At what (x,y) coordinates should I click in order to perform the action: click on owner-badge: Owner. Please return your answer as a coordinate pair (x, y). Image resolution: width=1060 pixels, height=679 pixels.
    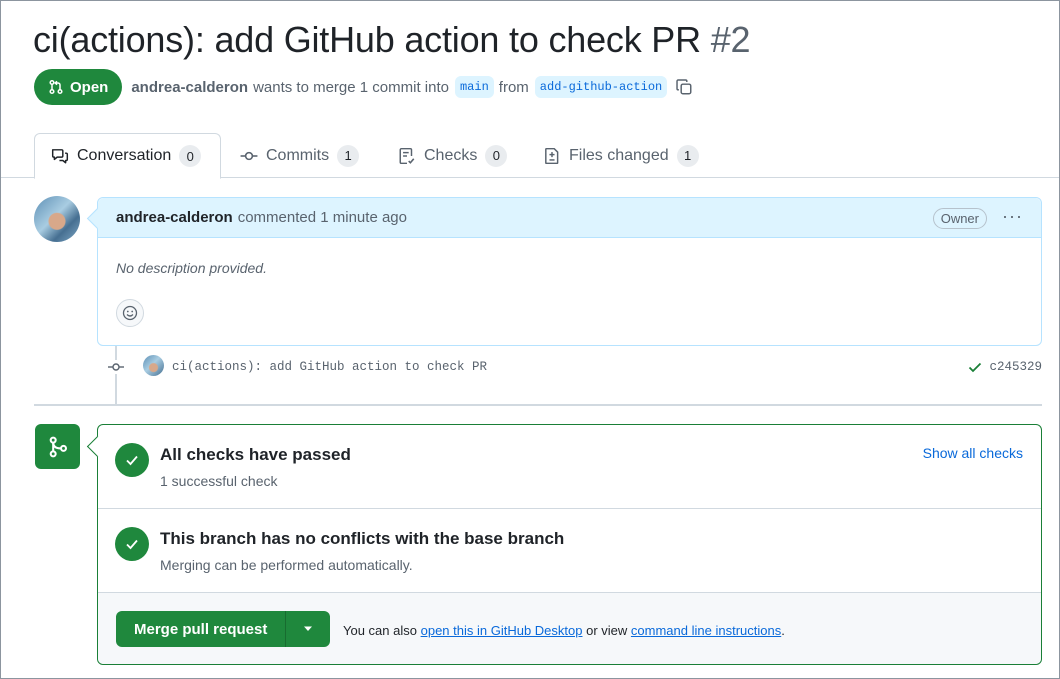
    Looking at the image, I should click on (959, 218).